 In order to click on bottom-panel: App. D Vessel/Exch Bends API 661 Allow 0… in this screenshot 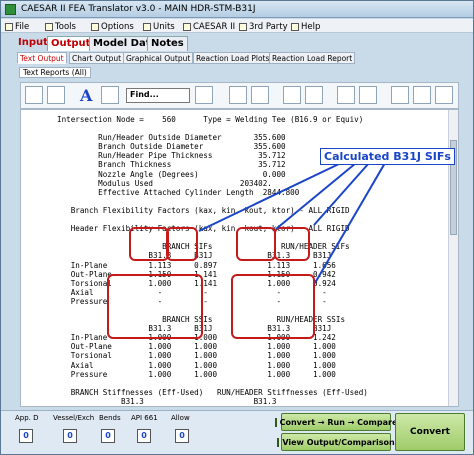, I will do `click(237, 432)`.